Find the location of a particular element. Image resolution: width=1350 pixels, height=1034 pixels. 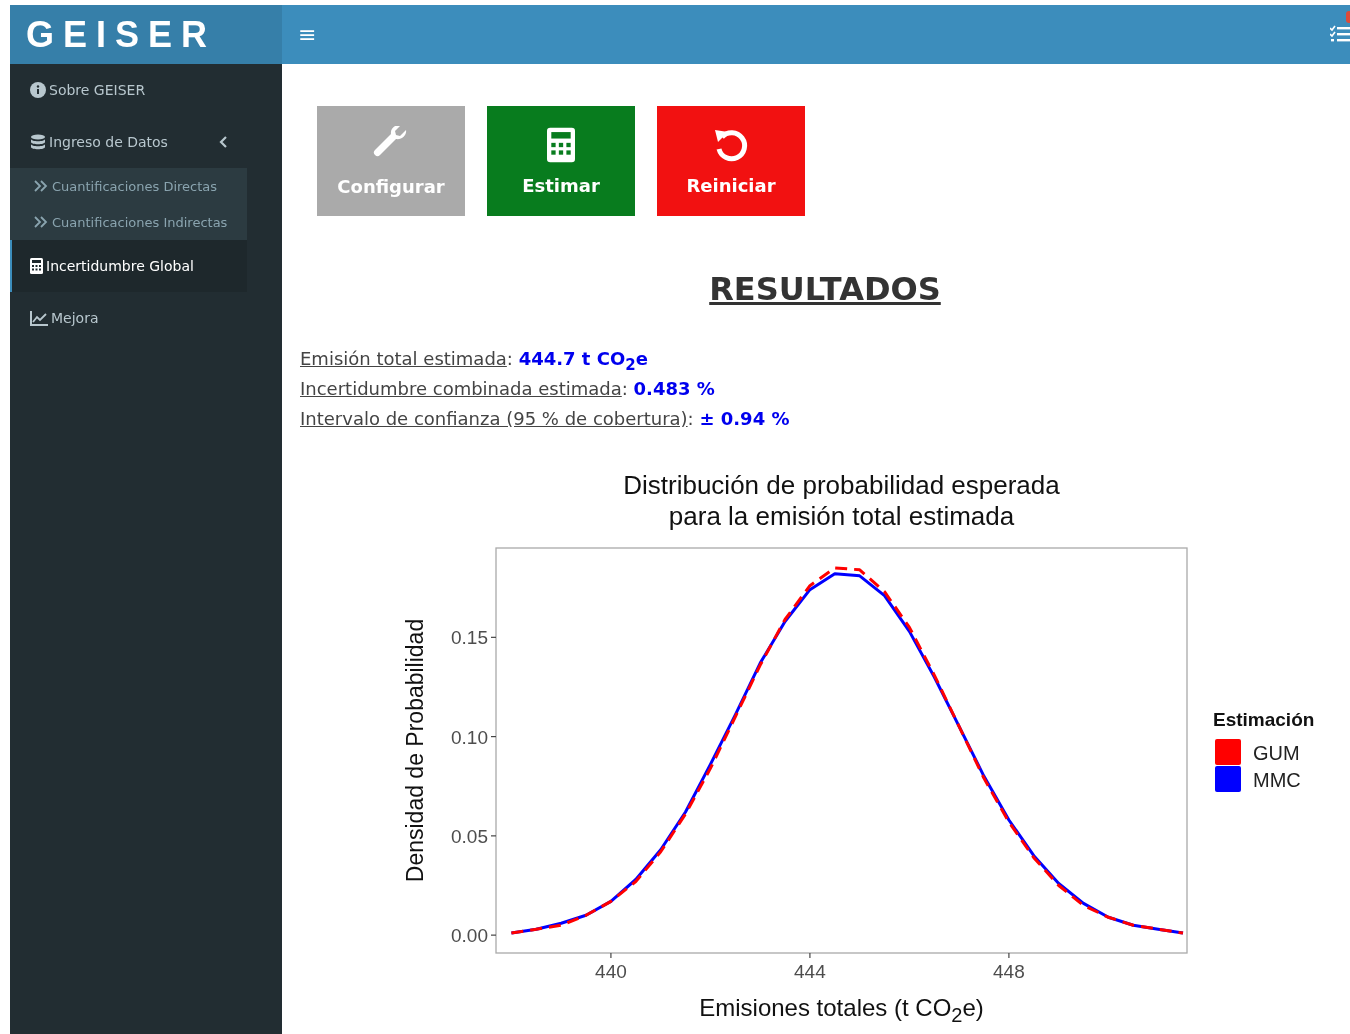

chart-title: Distribución de probabilidad esperada para la emisión total estimada is located at coordinates (841, 501).